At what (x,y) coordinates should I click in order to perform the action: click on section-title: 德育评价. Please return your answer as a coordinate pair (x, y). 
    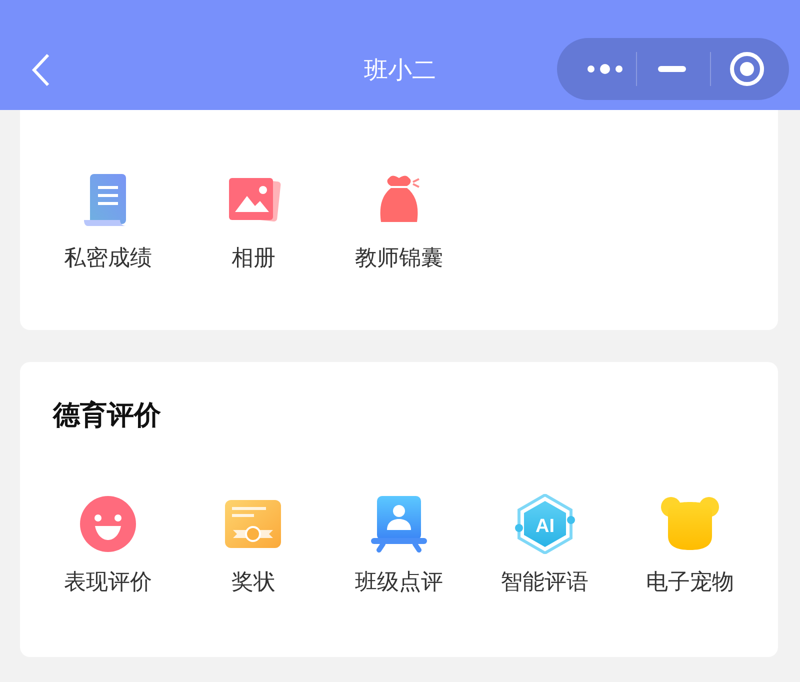
    Looking at the image, I should click on (107, 416).